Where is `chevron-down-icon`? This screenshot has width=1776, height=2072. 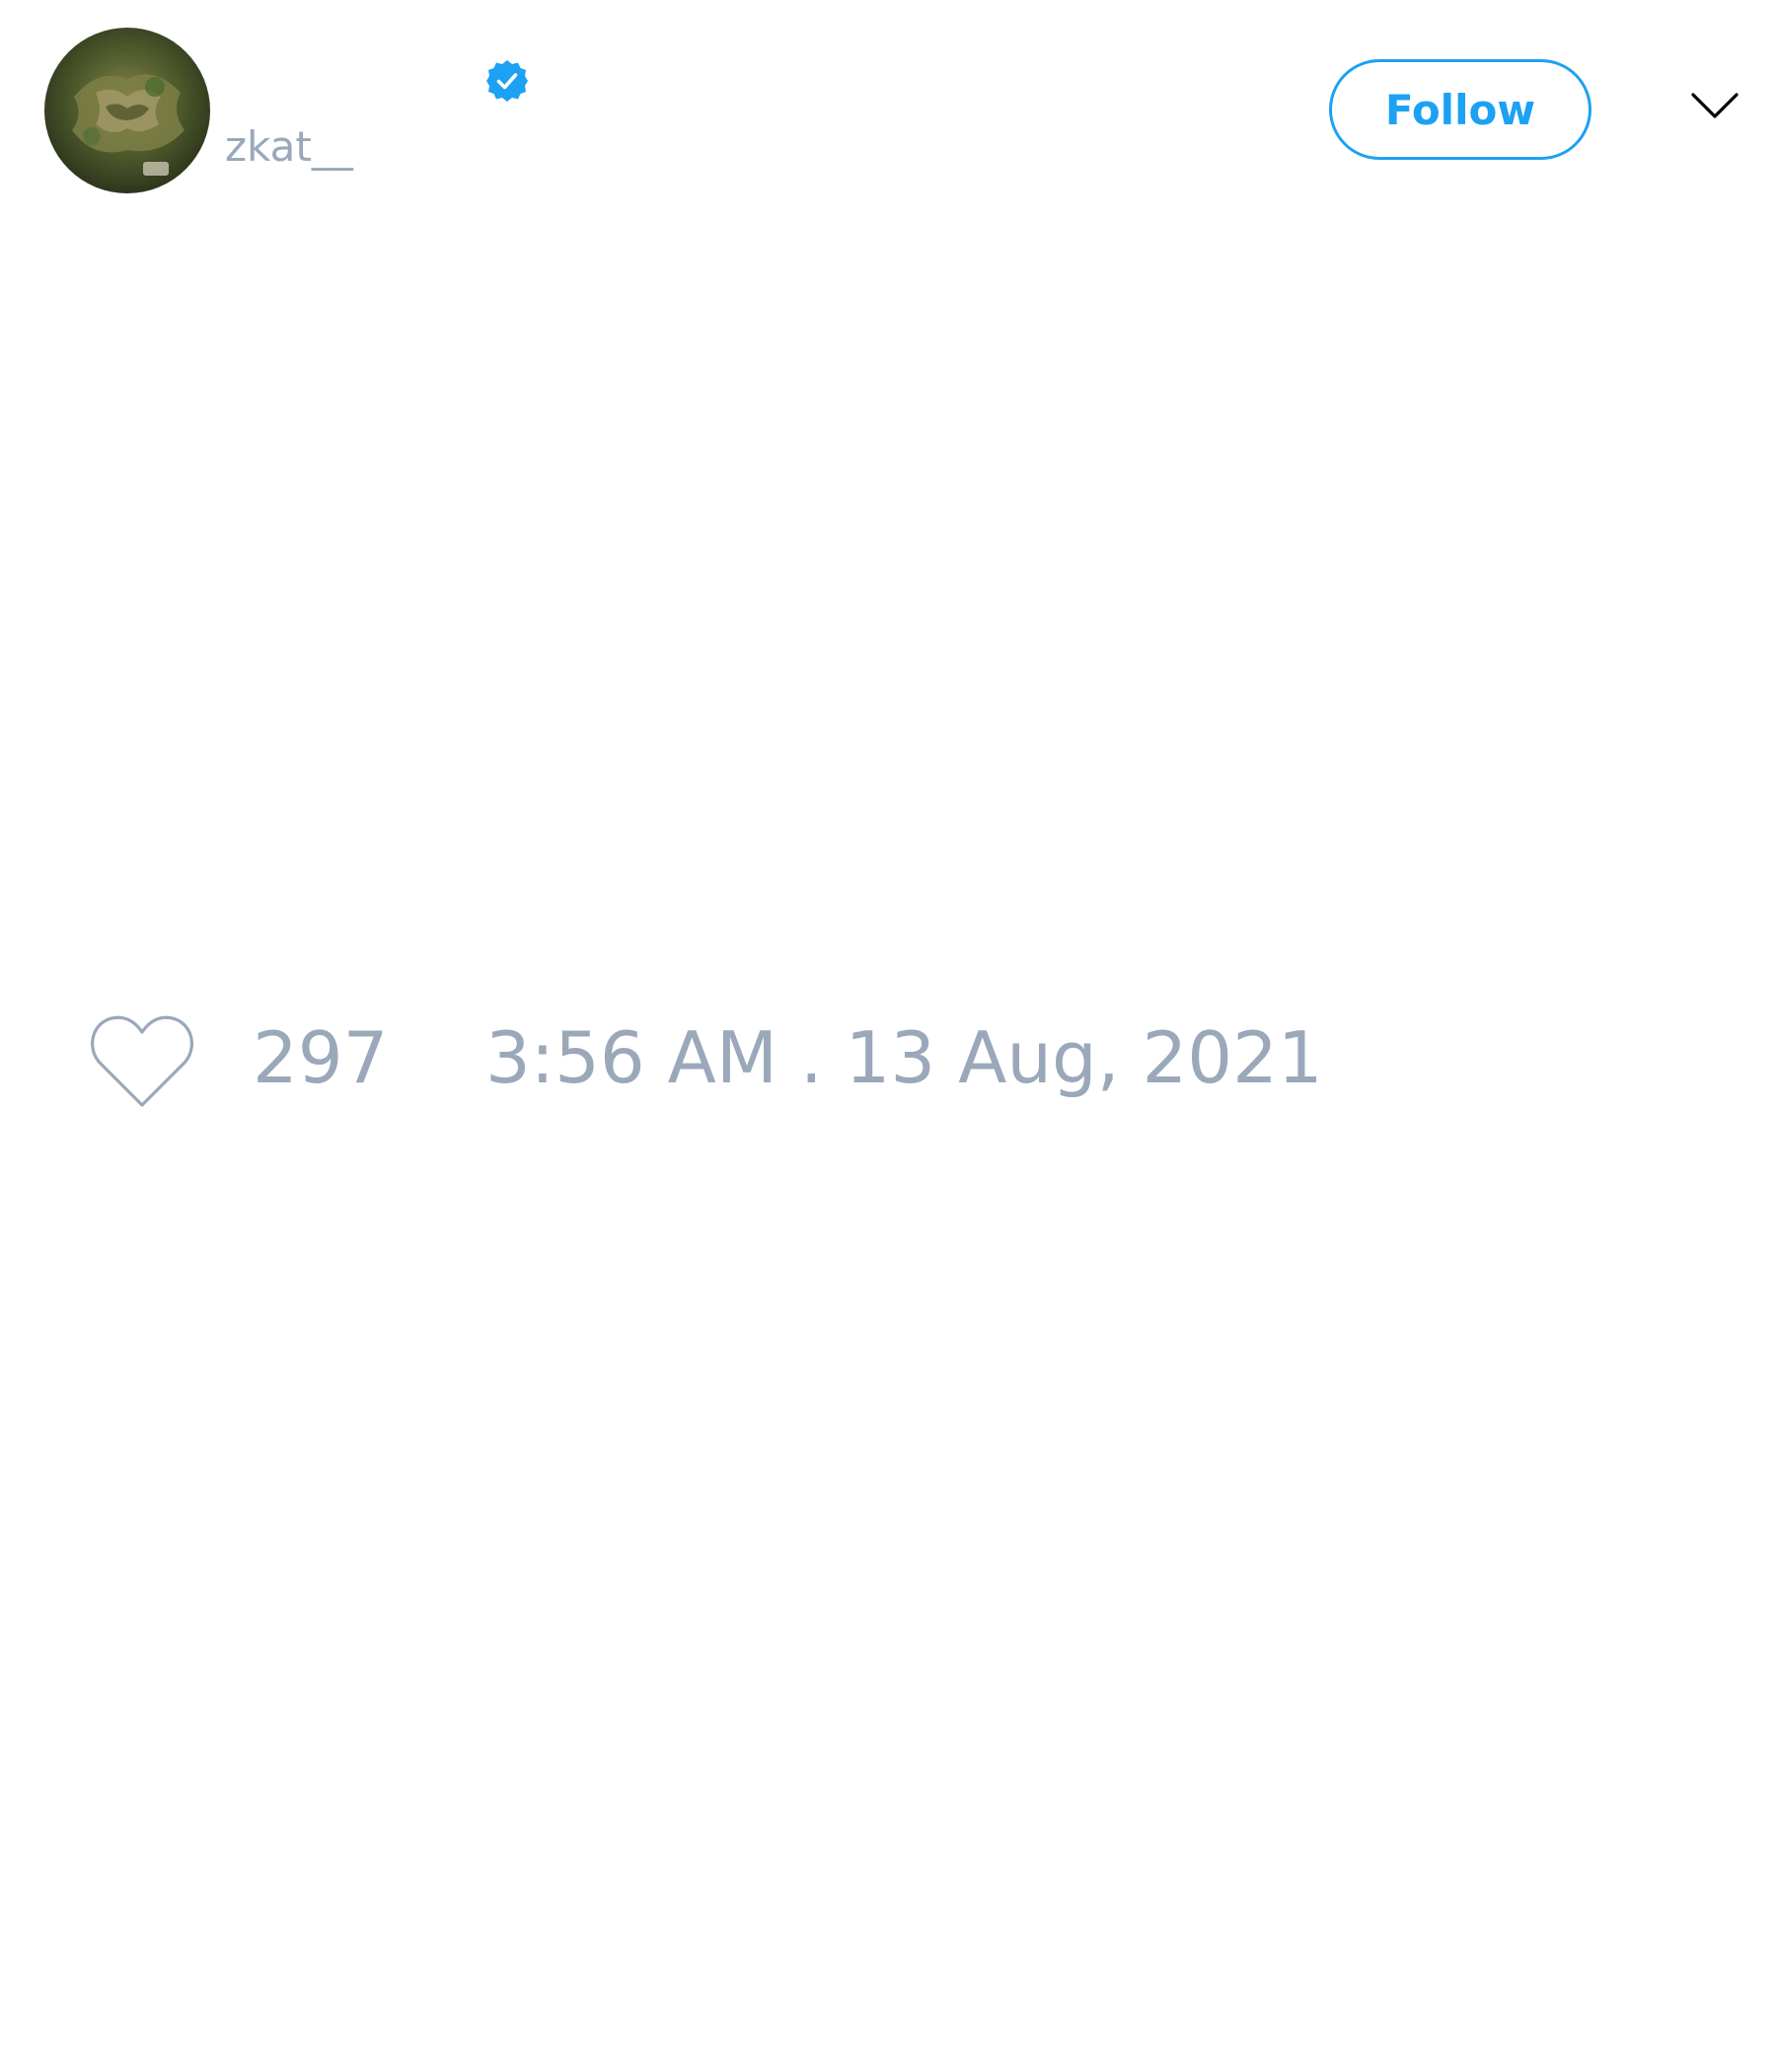
chevron-down-icon is located at coordinates (1714, 106).